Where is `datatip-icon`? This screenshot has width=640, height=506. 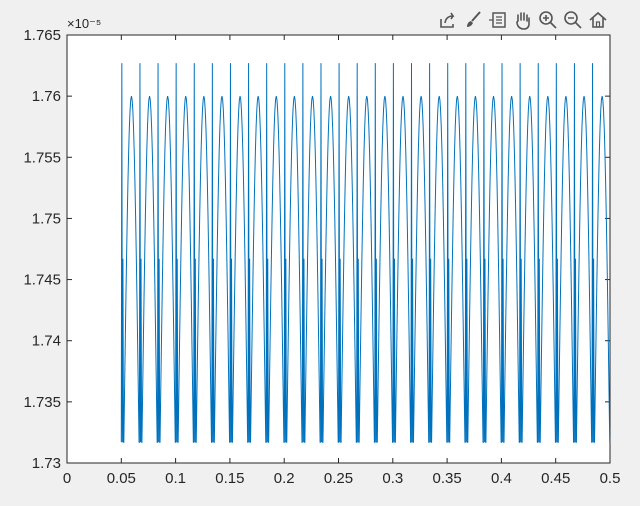 datatip-icon is located at coordinates (497, 20).